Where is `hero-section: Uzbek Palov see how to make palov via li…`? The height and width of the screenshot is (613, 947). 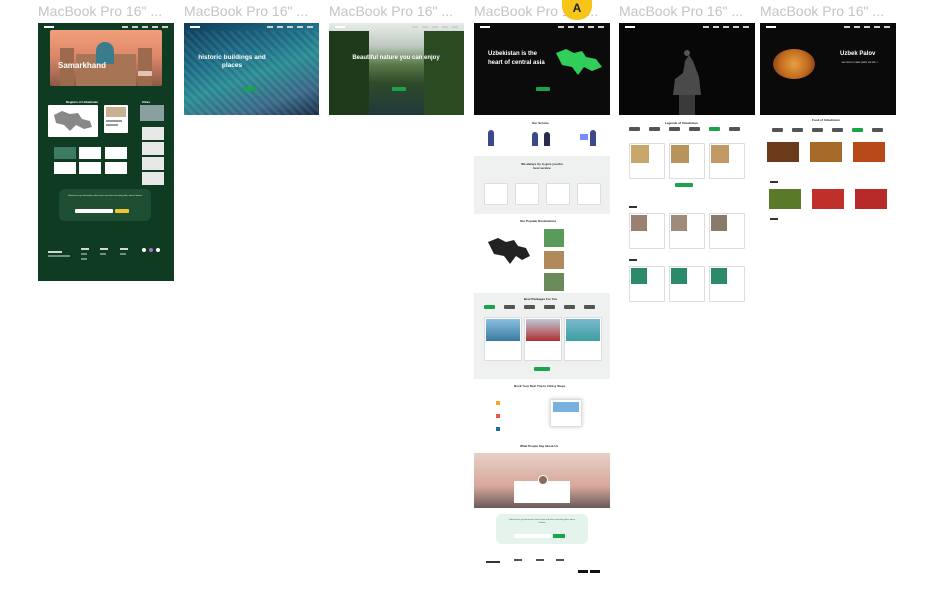 hero-section: Uzbek Palov see how to make palov via li… is located at coordinates (828, 69).